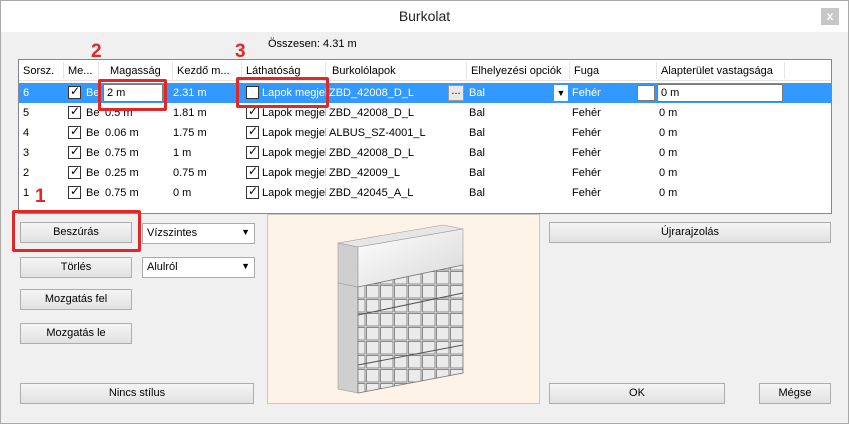 The image size is (849, 424). Describe the element at coordinates (795, 393) in the screenshot. I see `cancel-button: Mégse` at that location.